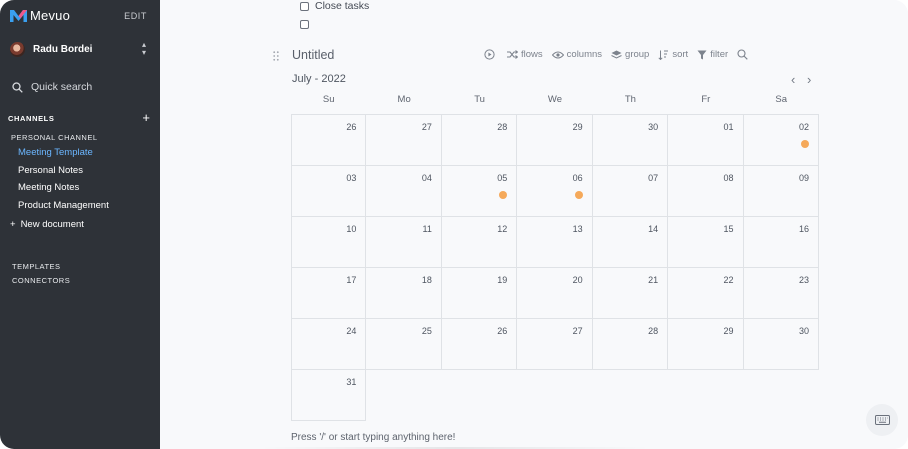  Describe the element at coordinates (36, 266) in the screenshot. I see `templates-link: TEMPLATES` at that location.